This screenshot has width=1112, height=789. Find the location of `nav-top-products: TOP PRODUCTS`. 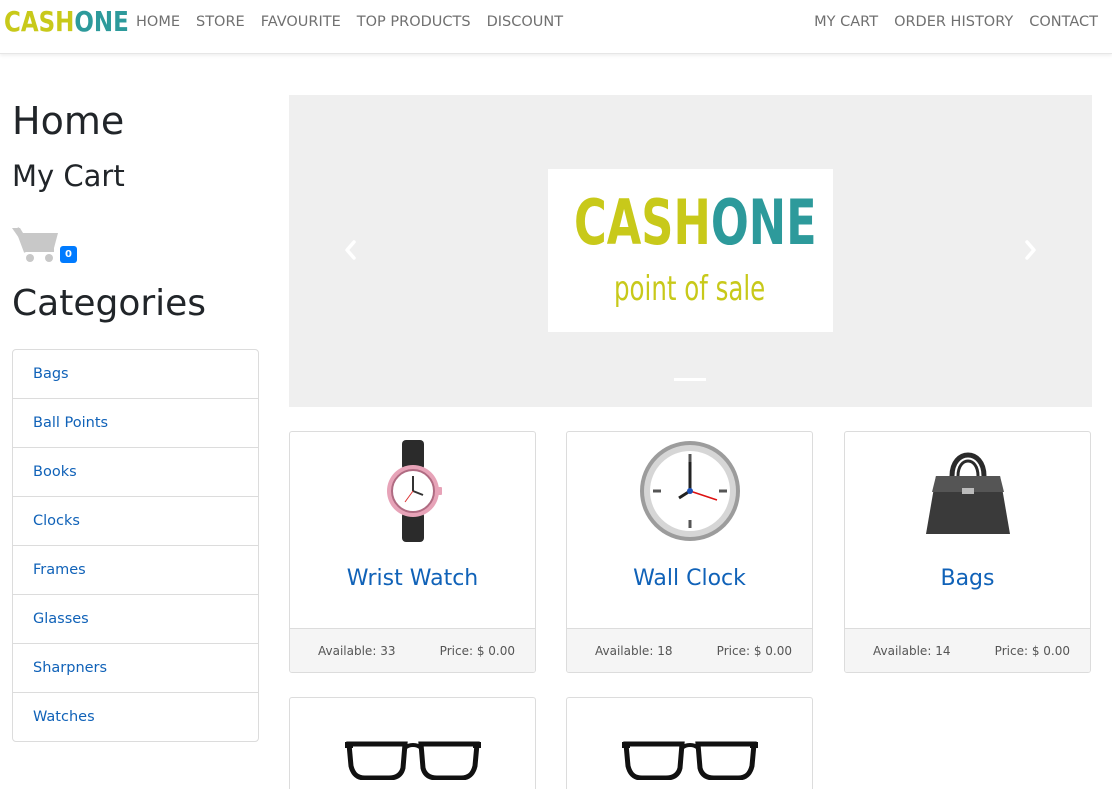

nav-top-products: TOP PRODUCTS is located at coordinates (414, 22).